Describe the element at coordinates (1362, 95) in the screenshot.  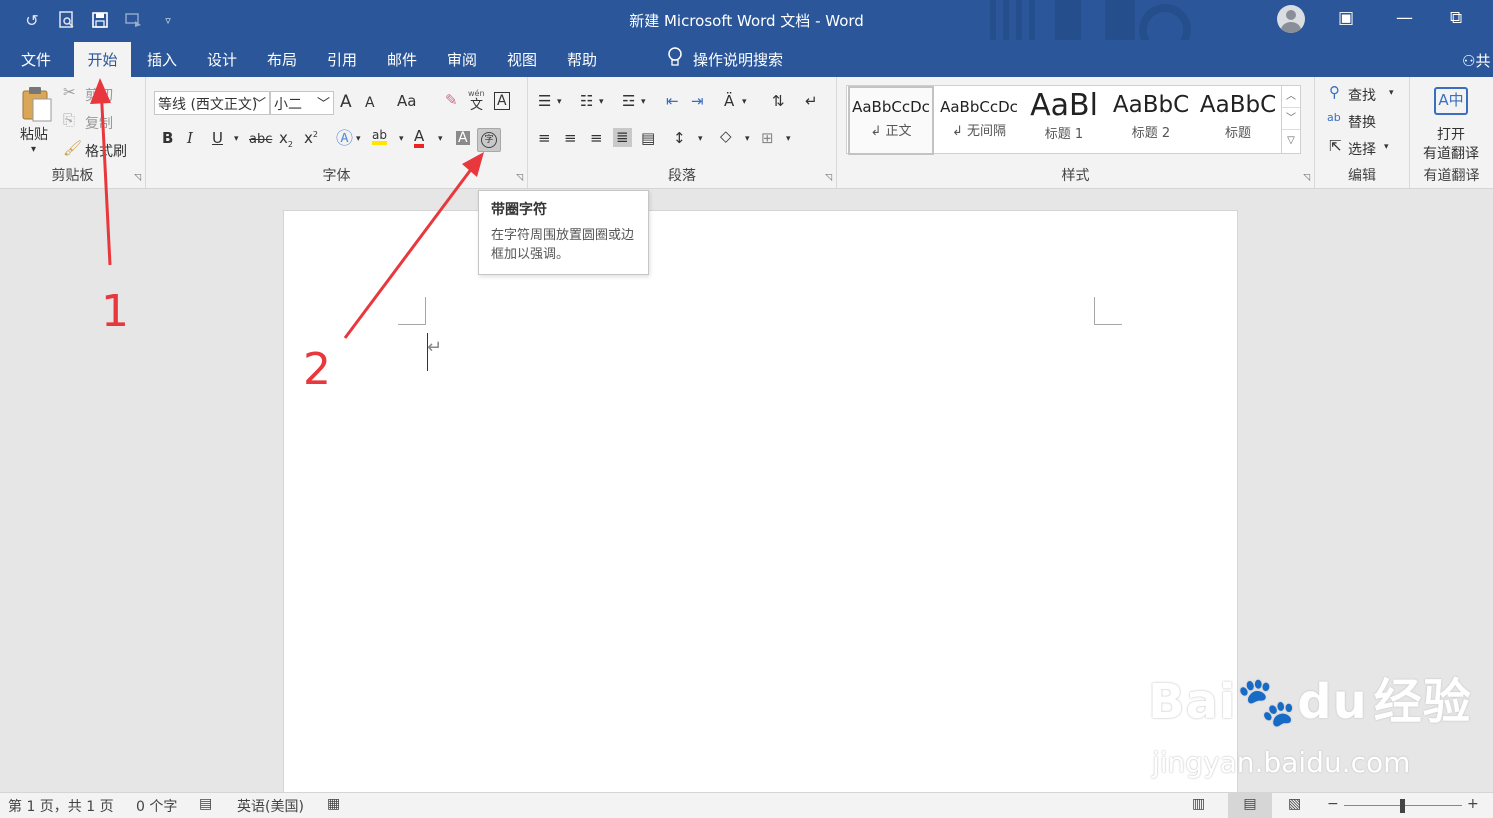
I see `find-label: 查找` at that location.